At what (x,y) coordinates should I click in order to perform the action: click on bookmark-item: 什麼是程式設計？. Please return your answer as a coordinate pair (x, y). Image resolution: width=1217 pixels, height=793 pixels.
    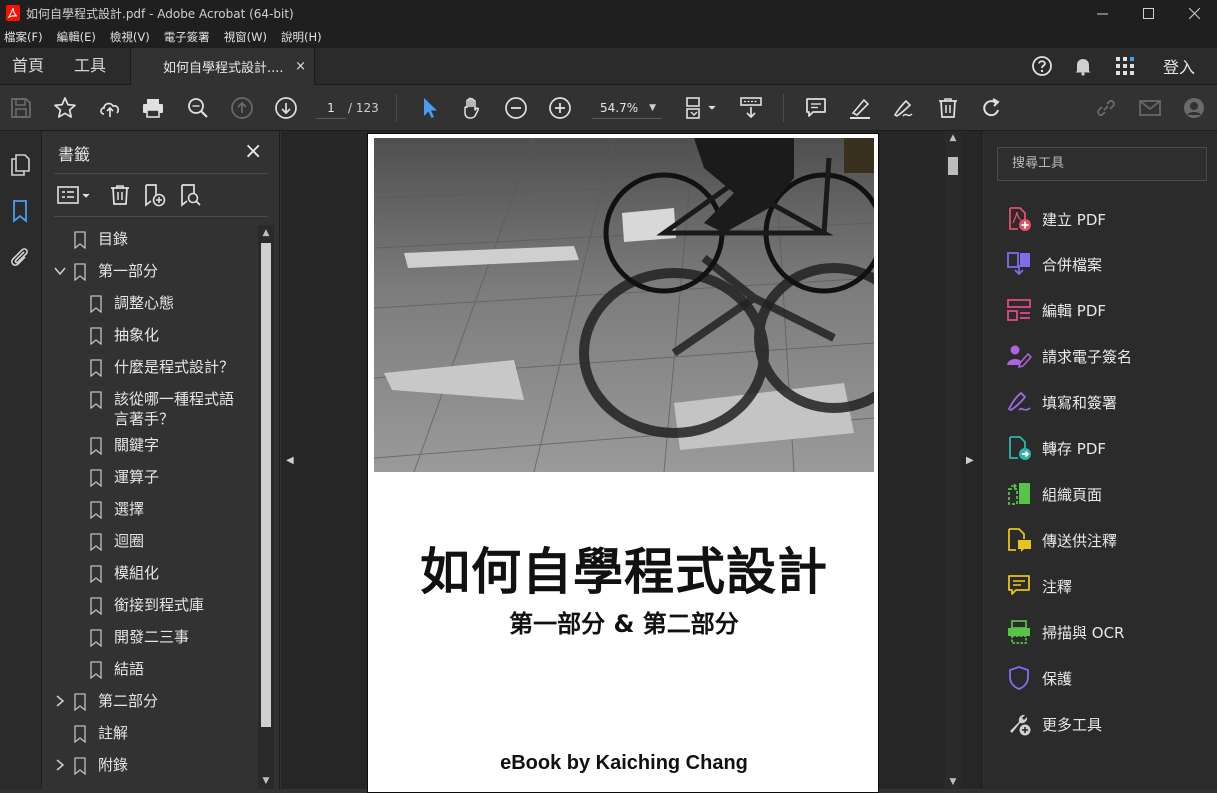
    Looking at the image, I should click on (162, 367).